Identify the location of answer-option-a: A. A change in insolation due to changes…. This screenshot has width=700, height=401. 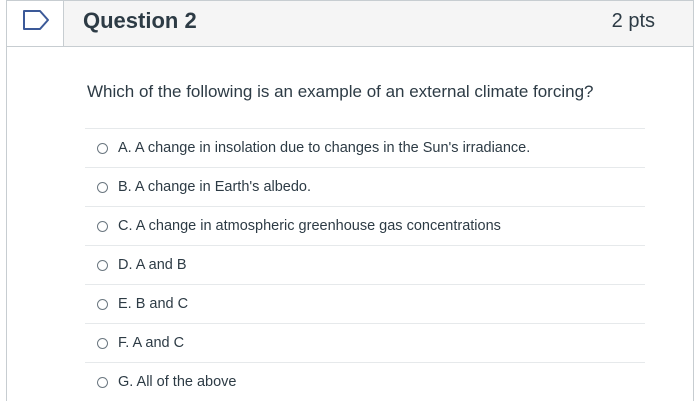
(365, 147).